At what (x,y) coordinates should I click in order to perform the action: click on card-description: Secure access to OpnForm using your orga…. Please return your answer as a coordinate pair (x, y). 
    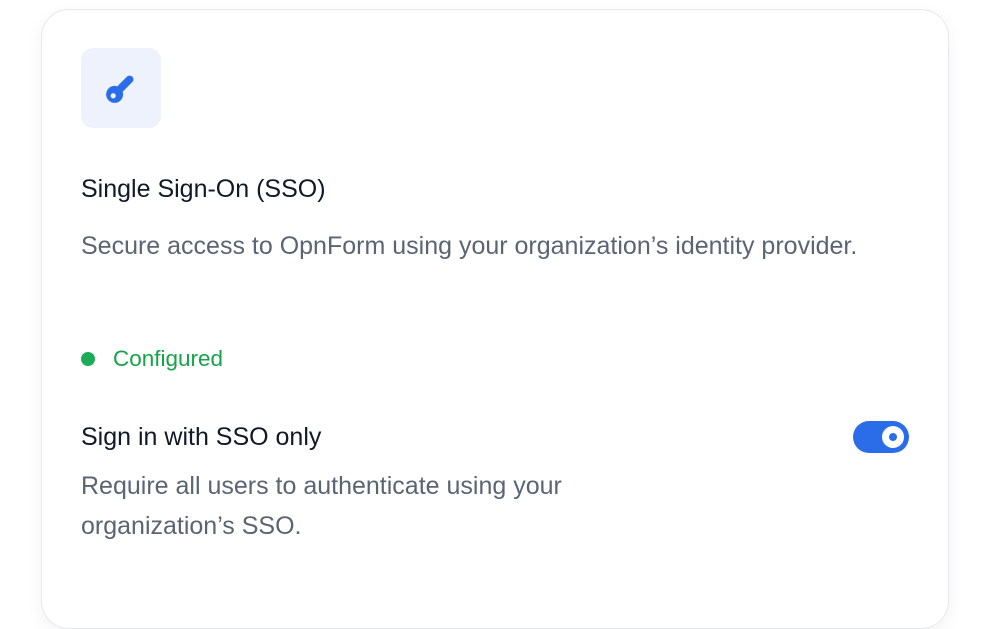
    Looking at the image, I should click on (469, 246).